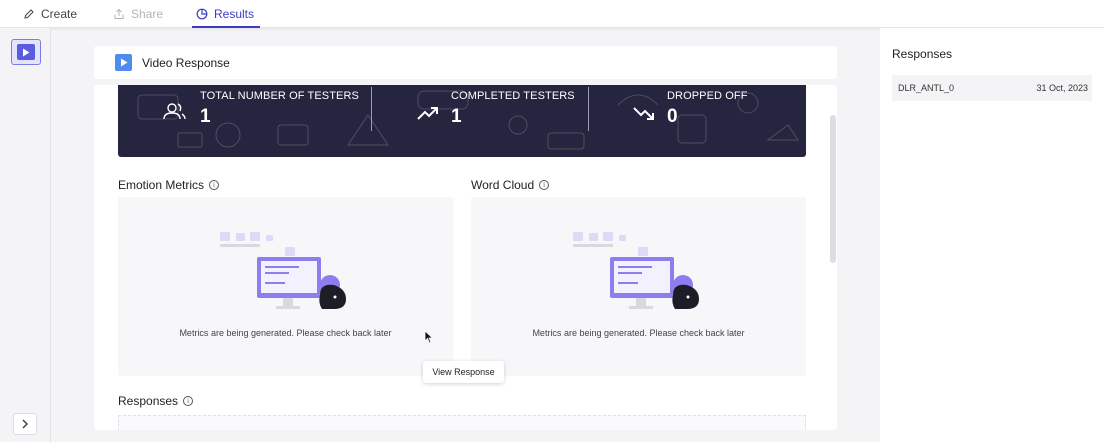 This screenshot has width=1104, height=442. I want to click on emotion-metrics-heading: Emotion Metrics i, so click(169, 185).